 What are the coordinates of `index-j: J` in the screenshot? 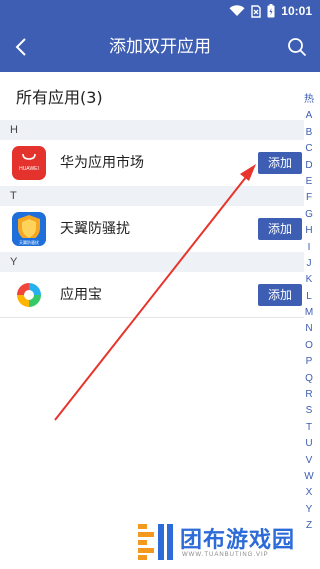 It's located at (309, 264).